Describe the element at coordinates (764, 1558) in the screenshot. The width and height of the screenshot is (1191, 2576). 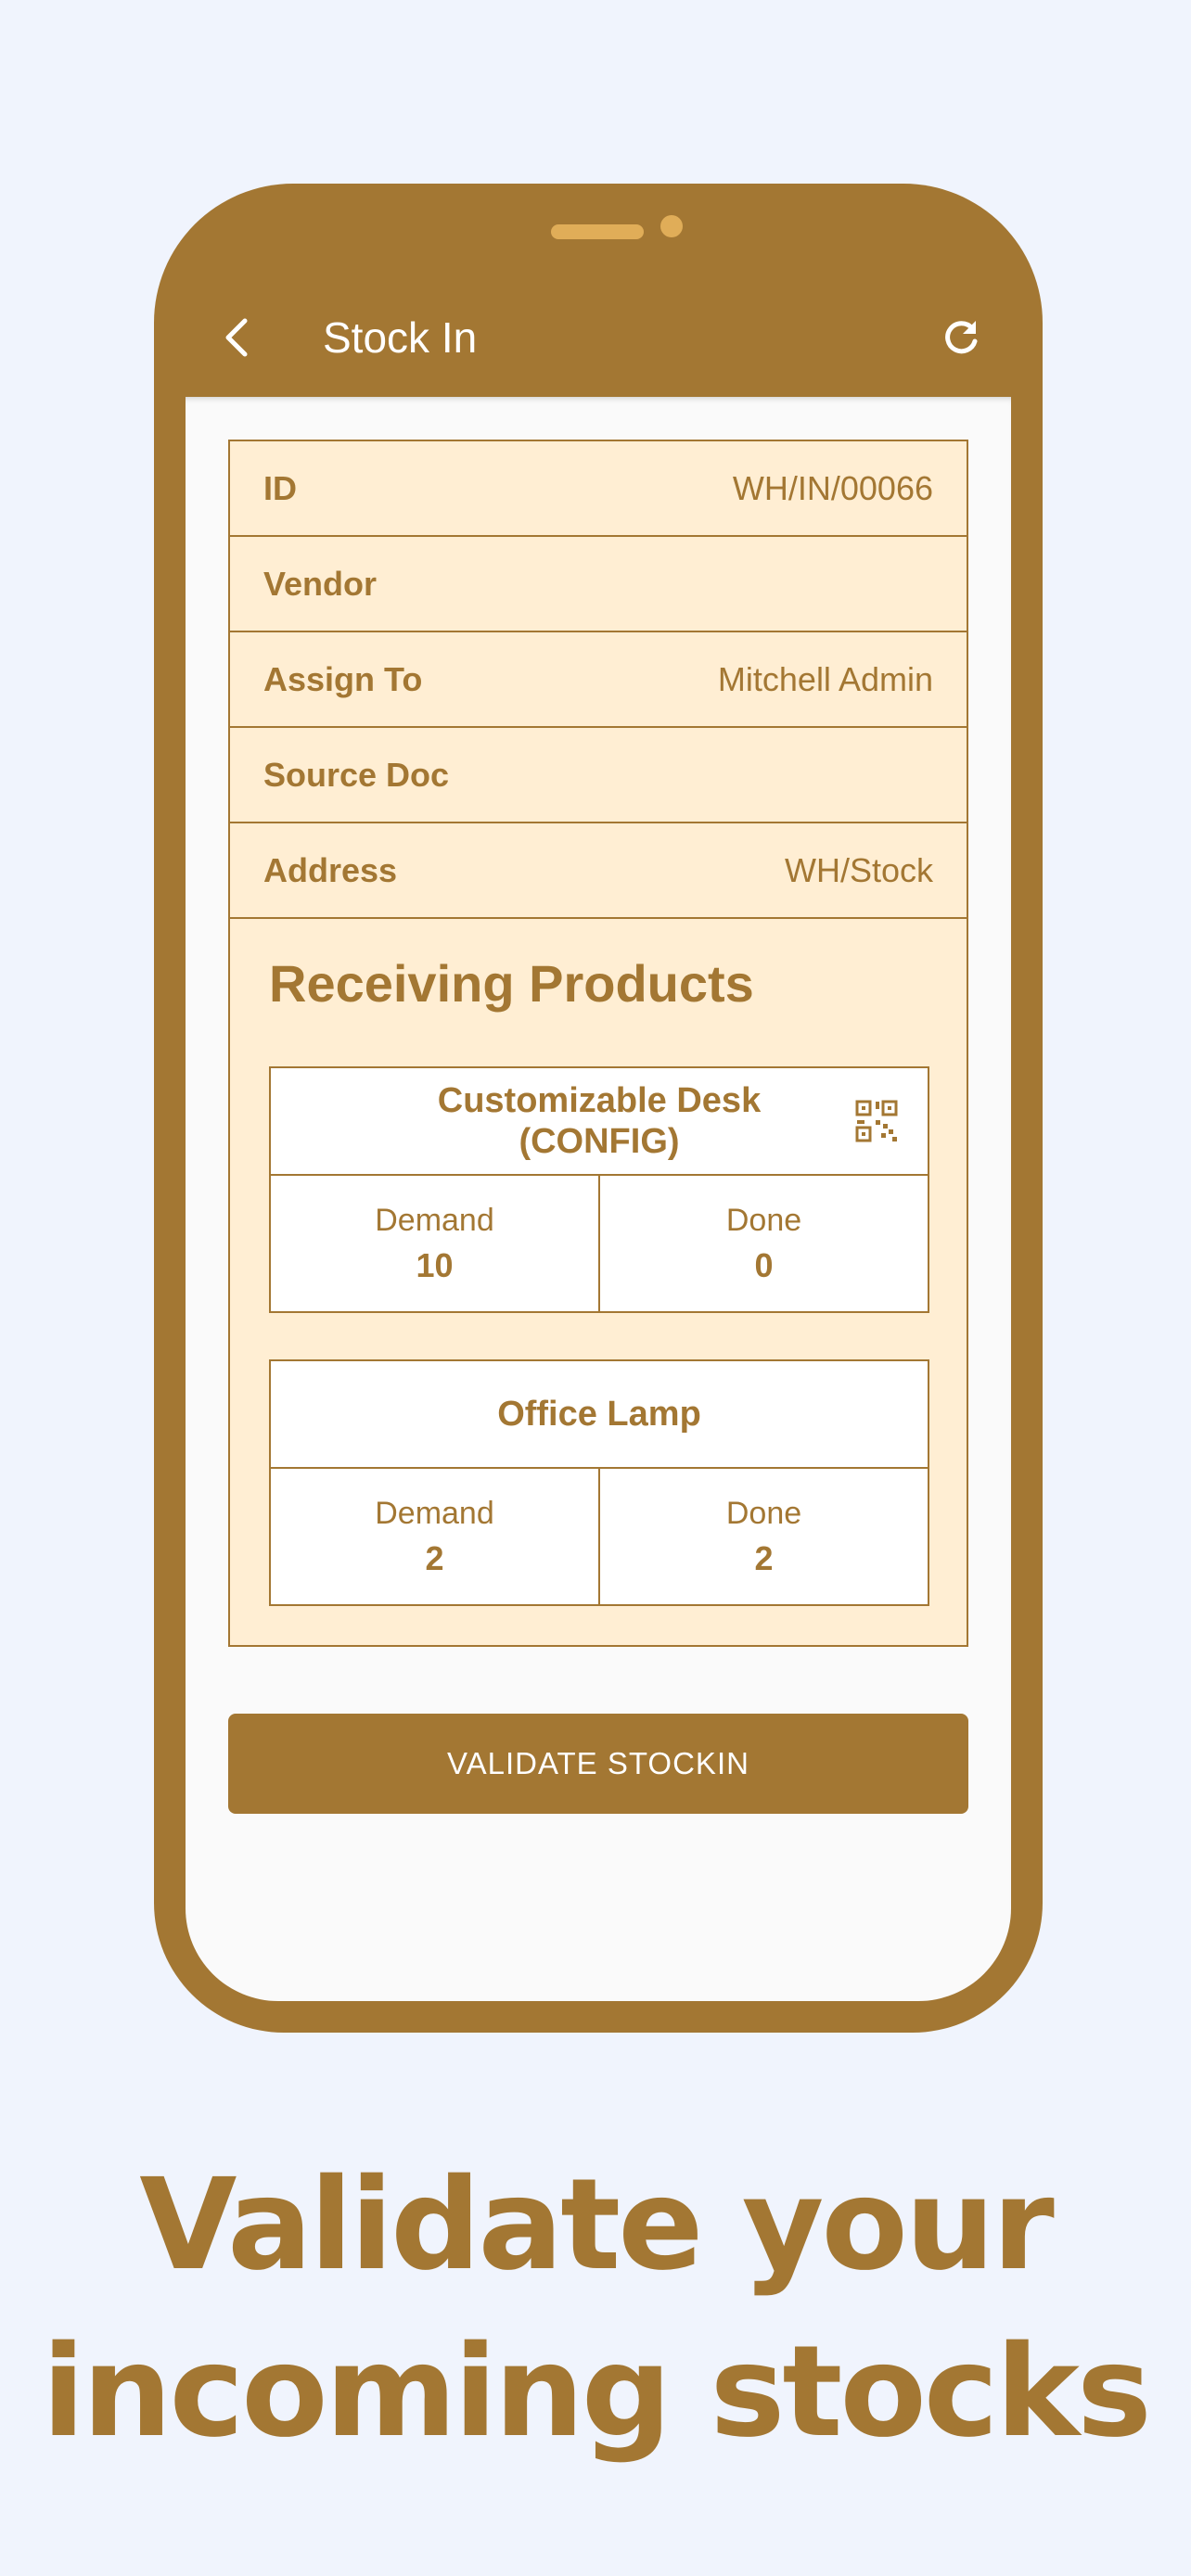
I see `done-value: 2` at that location.